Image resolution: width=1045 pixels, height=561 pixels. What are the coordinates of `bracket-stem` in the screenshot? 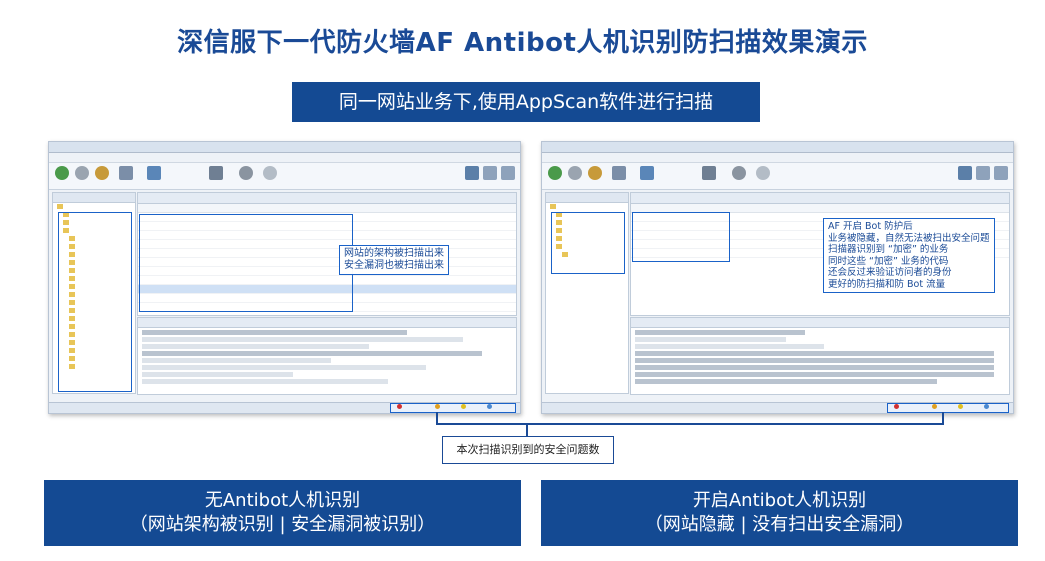 It's located at (527, 429).